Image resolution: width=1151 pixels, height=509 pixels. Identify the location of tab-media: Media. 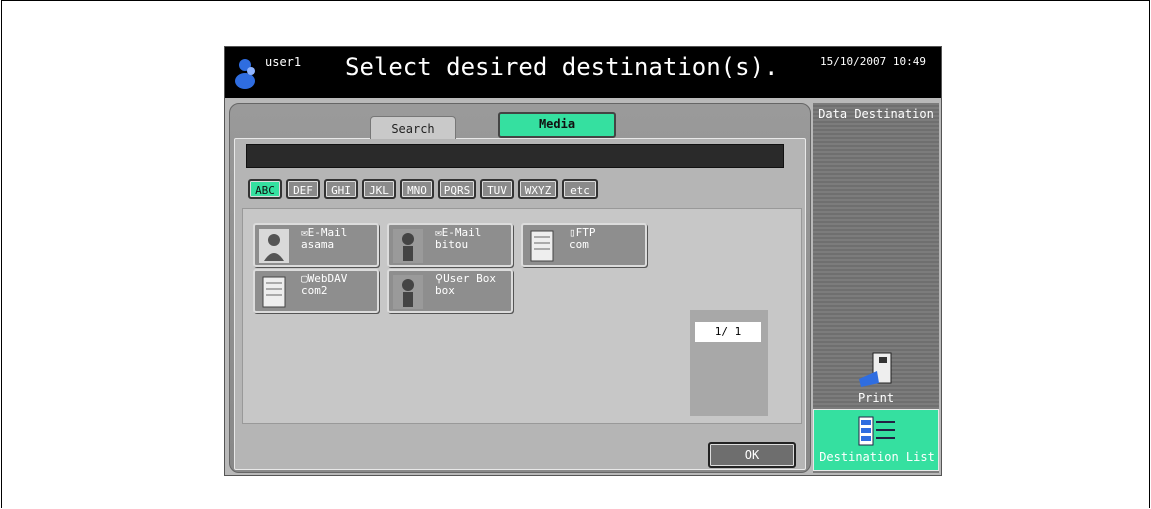
(557, 125).